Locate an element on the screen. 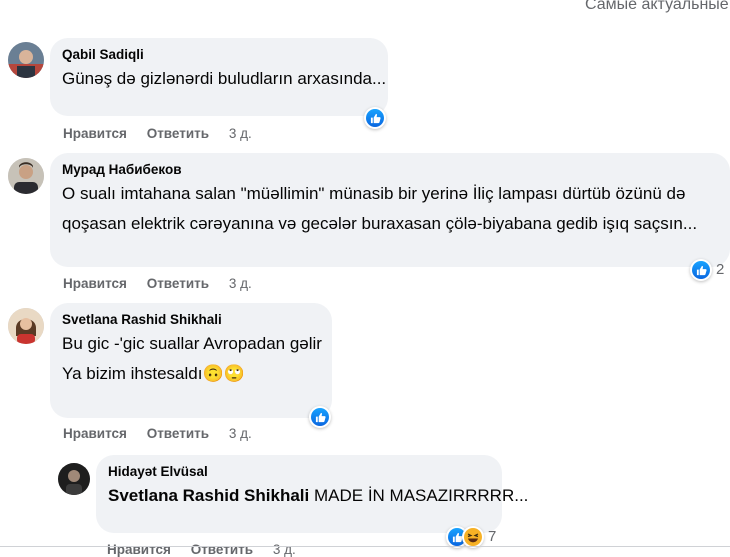 This screenshot has height=557, width=730. mention-link: Svetlana Rashid Shikhali is located at coordinates (208, 495).